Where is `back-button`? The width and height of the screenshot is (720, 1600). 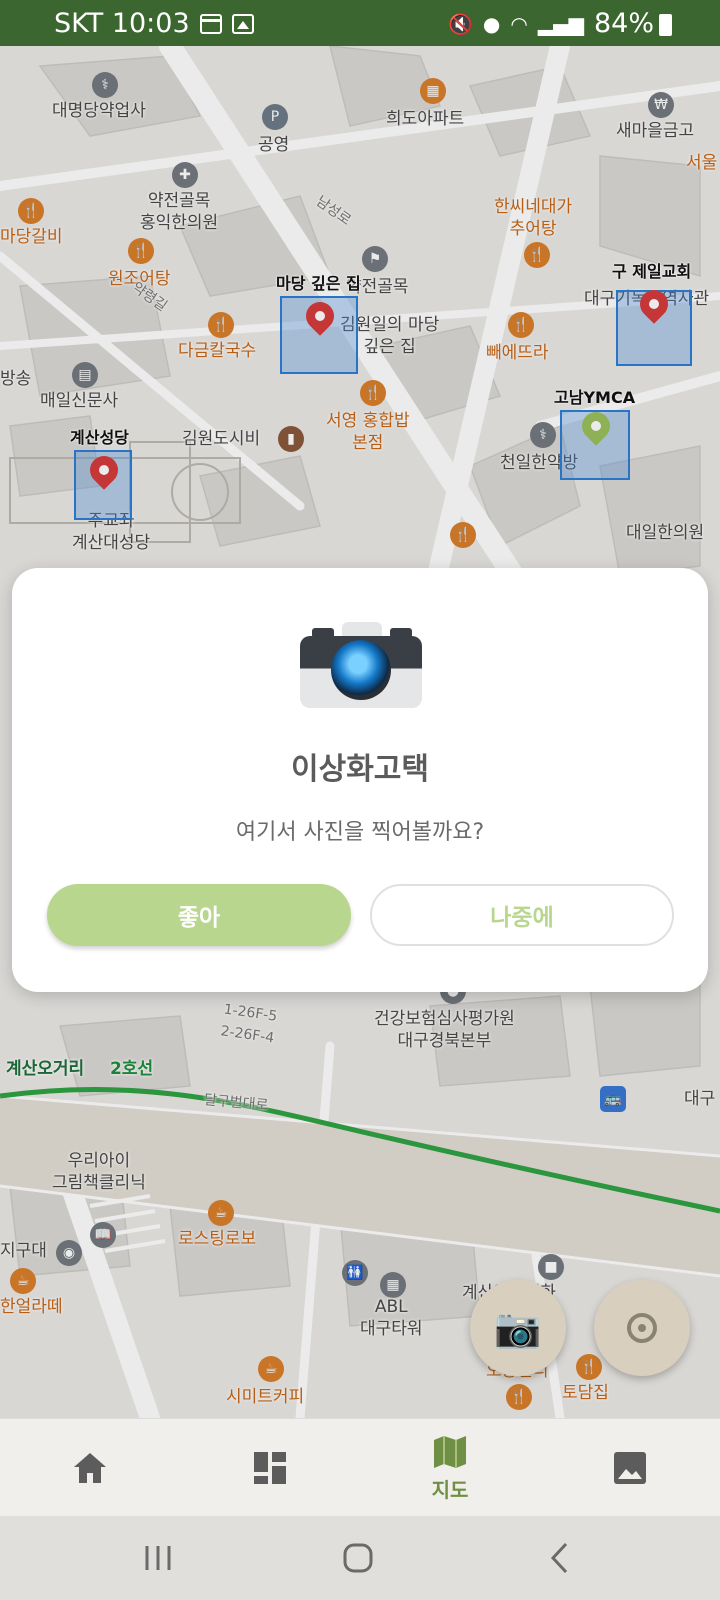 back-button is located at coordinates (560, 1558).